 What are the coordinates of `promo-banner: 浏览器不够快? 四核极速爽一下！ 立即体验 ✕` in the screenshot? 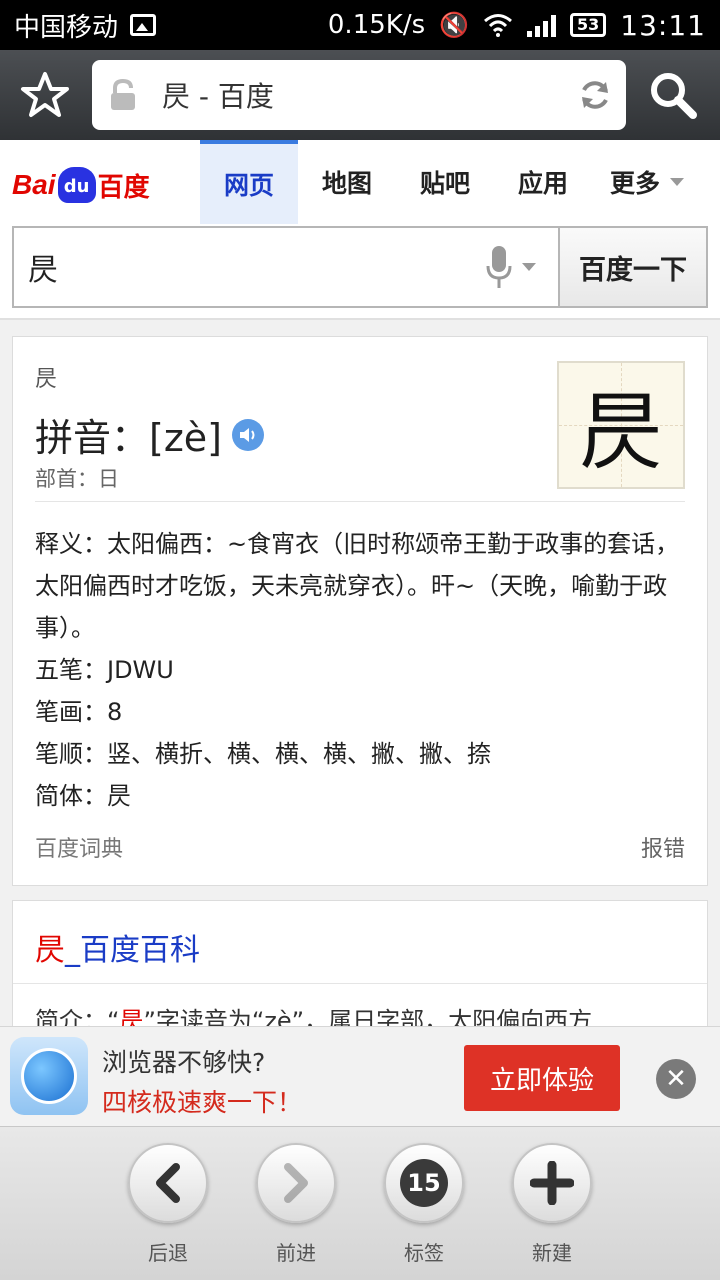 It's located at (360, 1076).